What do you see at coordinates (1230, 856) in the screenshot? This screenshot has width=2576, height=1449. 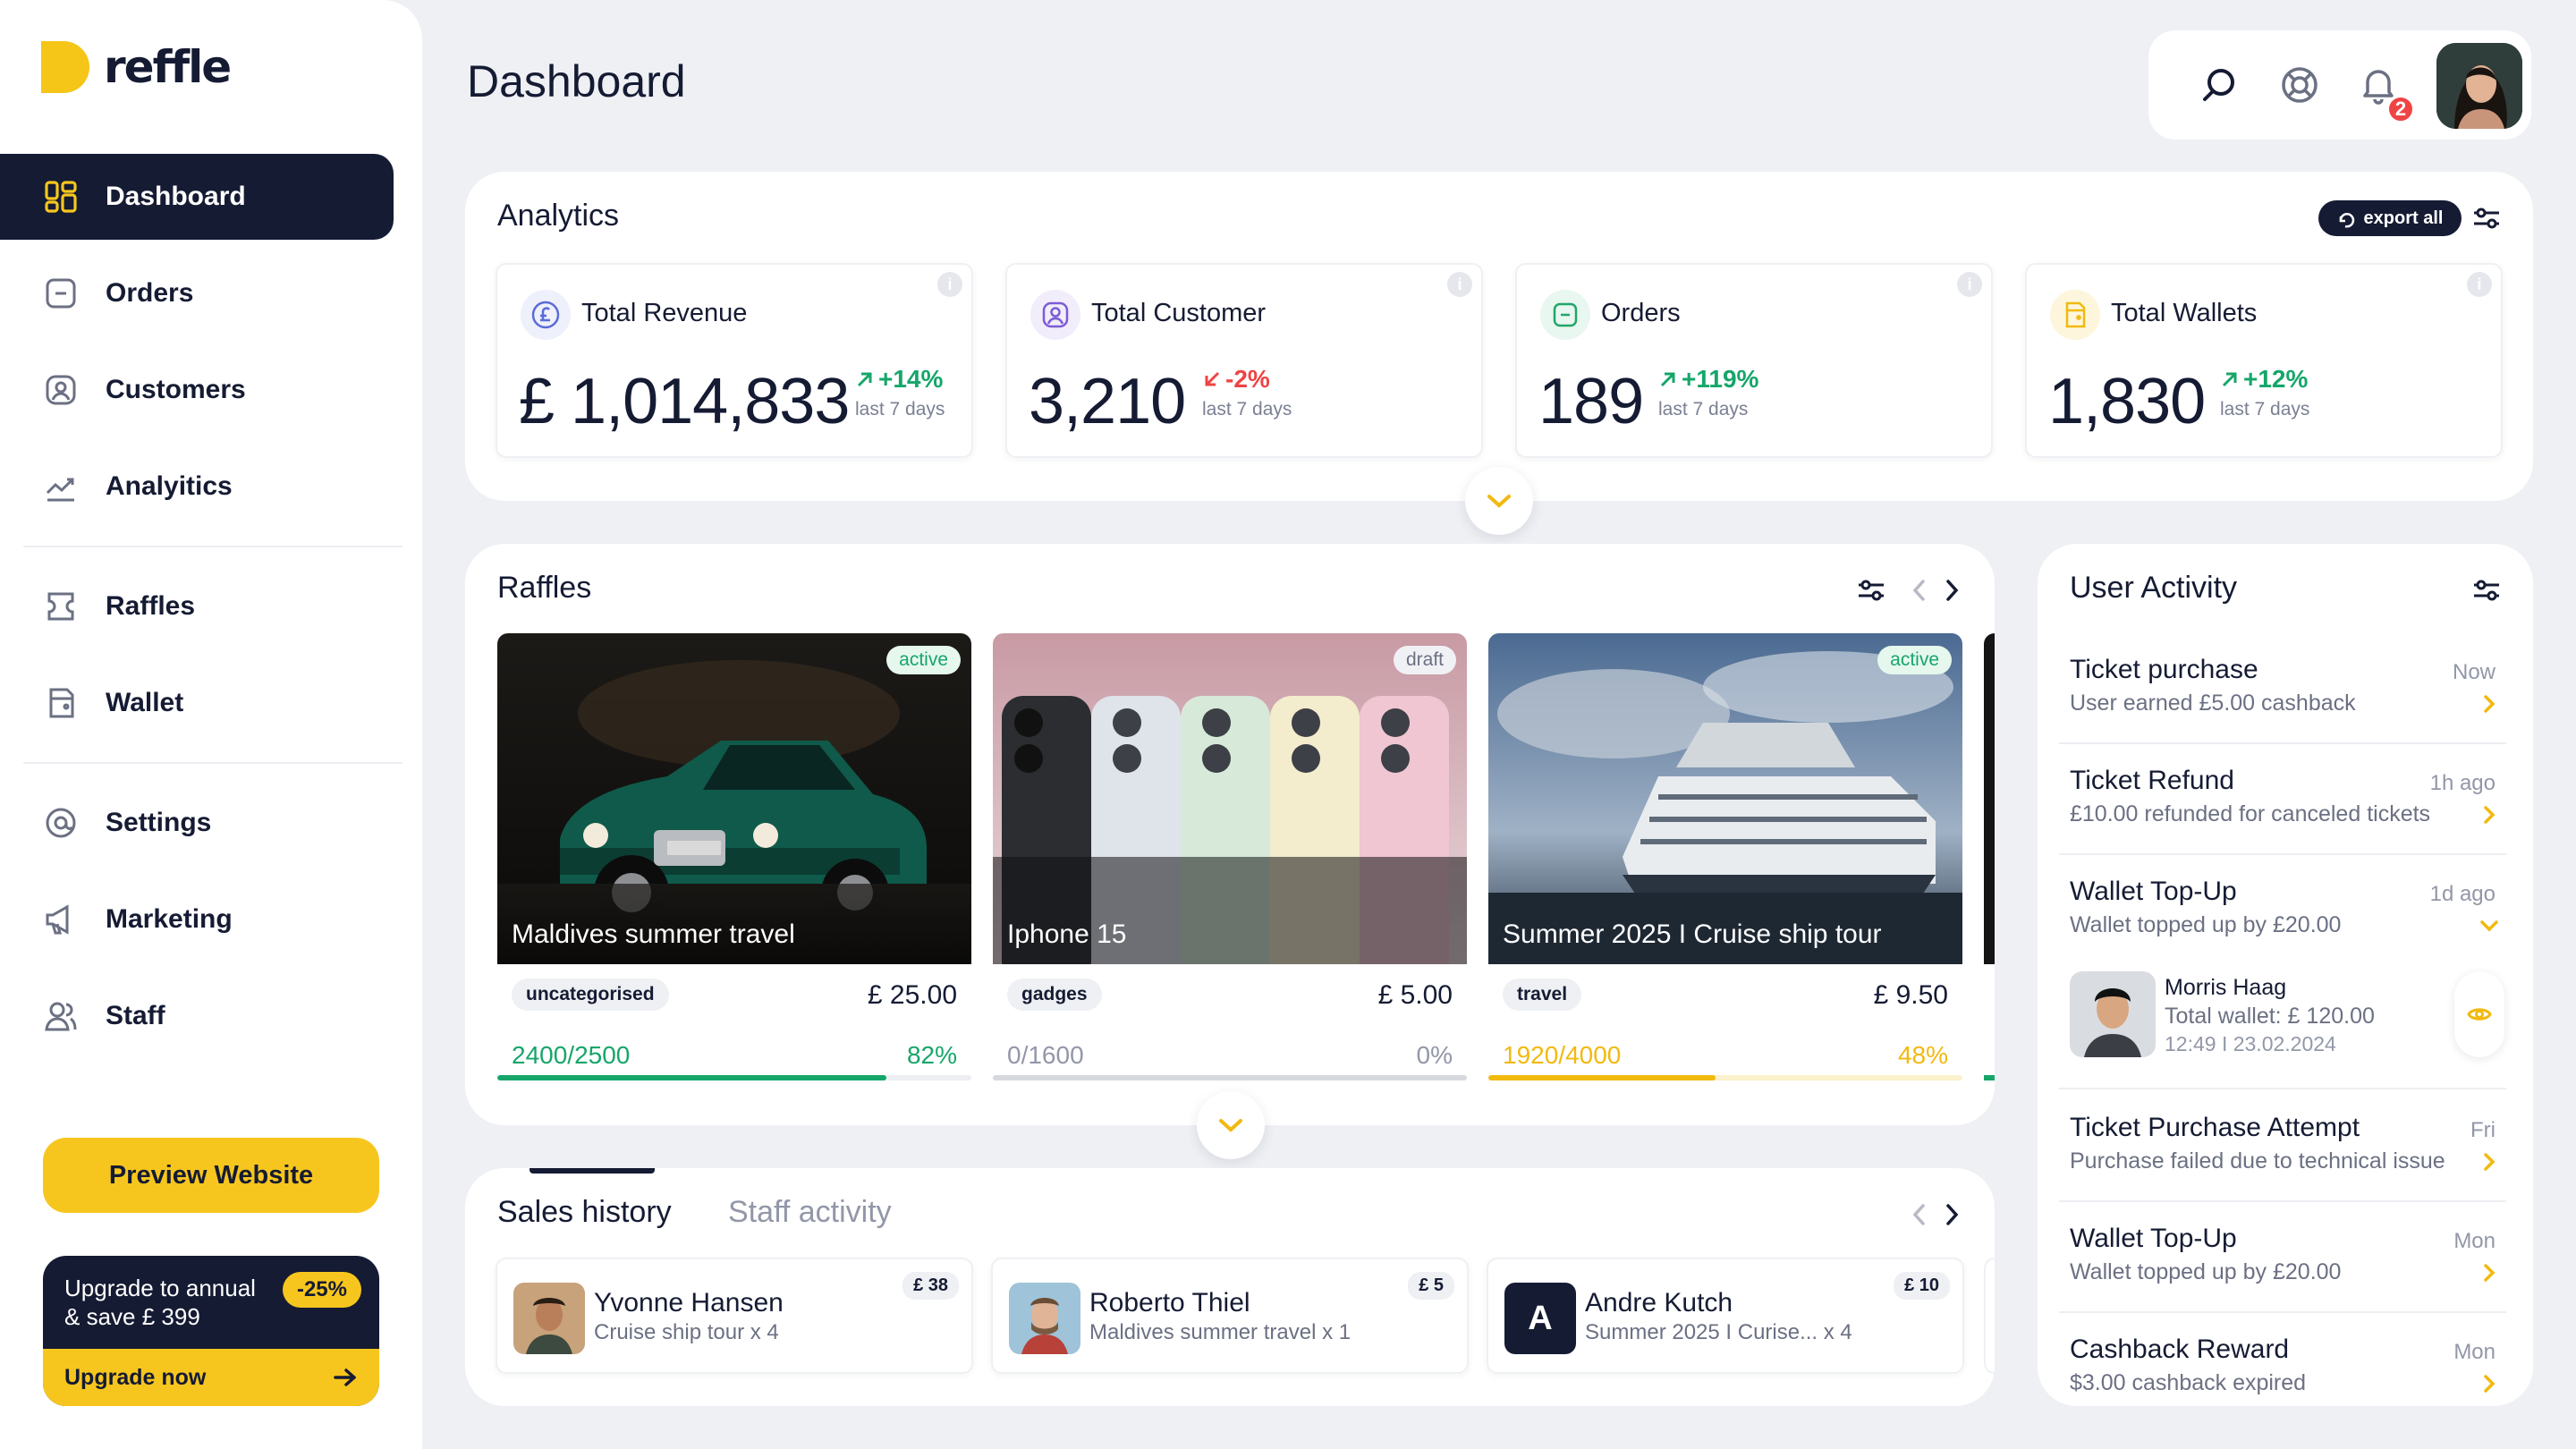 I see `raffle-card: draft Iphone 15 gadges £ 5.00 0/1600 0%` at bounding box center [1230, 856].